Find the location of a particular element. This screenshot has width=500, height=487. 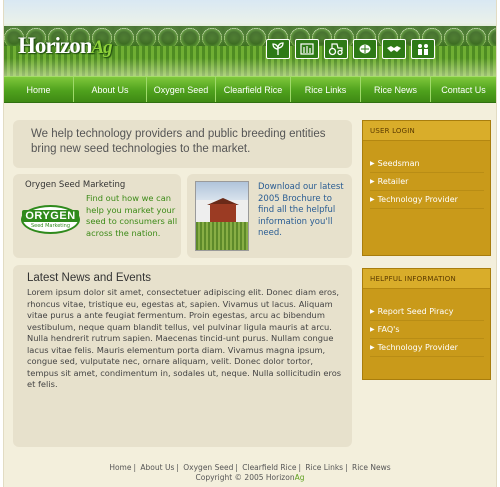

footer-link-home: Home is located at coordinates (120, 467).